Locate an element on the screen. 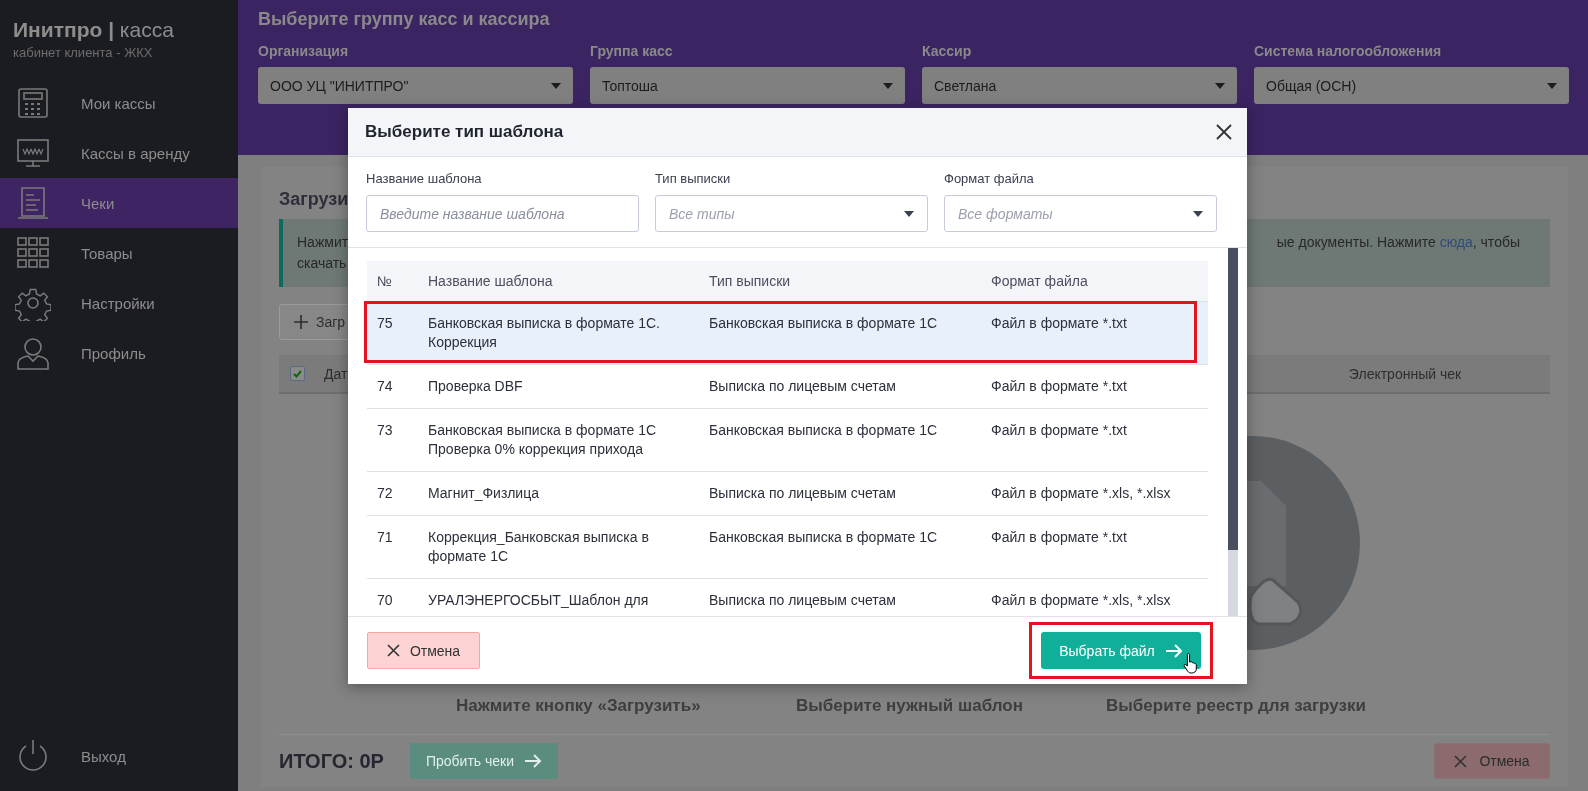 Image resolution: width=1588 pixels, height=791 pixels. info-text: Нажмит скачать is located at coordinates (323, 253).